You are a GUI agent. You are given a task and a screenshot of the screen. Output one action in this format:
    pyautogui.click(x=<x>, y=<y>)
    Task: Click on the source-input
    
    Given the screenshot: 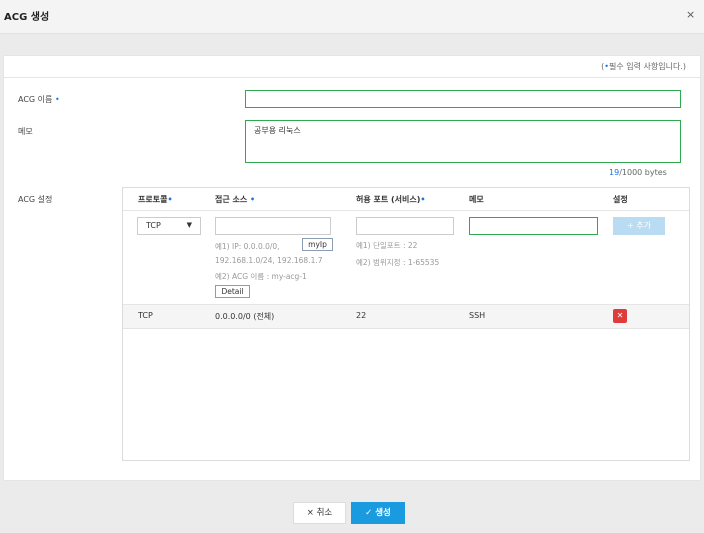 What is the action you would take?
    pyautogui.click(x=273, y=226)
    